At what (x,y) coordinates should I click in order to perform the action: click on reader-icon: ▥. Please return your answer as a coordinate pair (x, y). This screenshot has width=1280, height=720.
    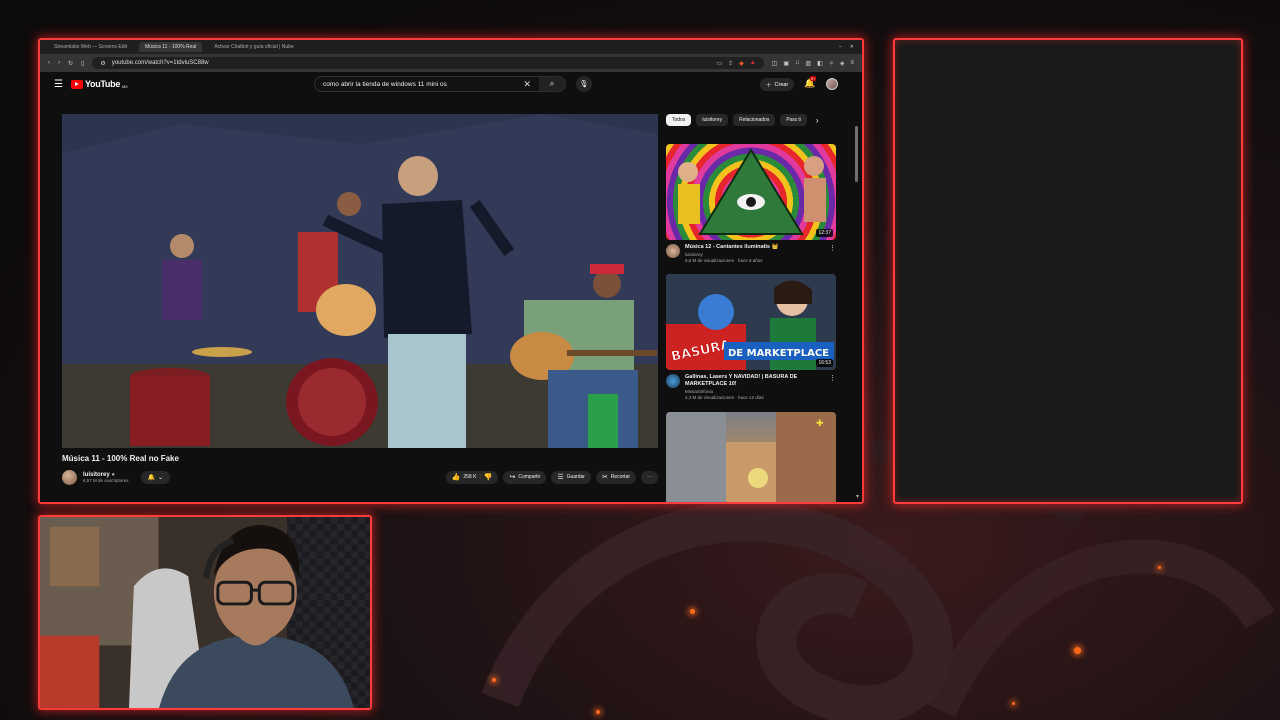
    Looking at the image, I should click on (808, 63).